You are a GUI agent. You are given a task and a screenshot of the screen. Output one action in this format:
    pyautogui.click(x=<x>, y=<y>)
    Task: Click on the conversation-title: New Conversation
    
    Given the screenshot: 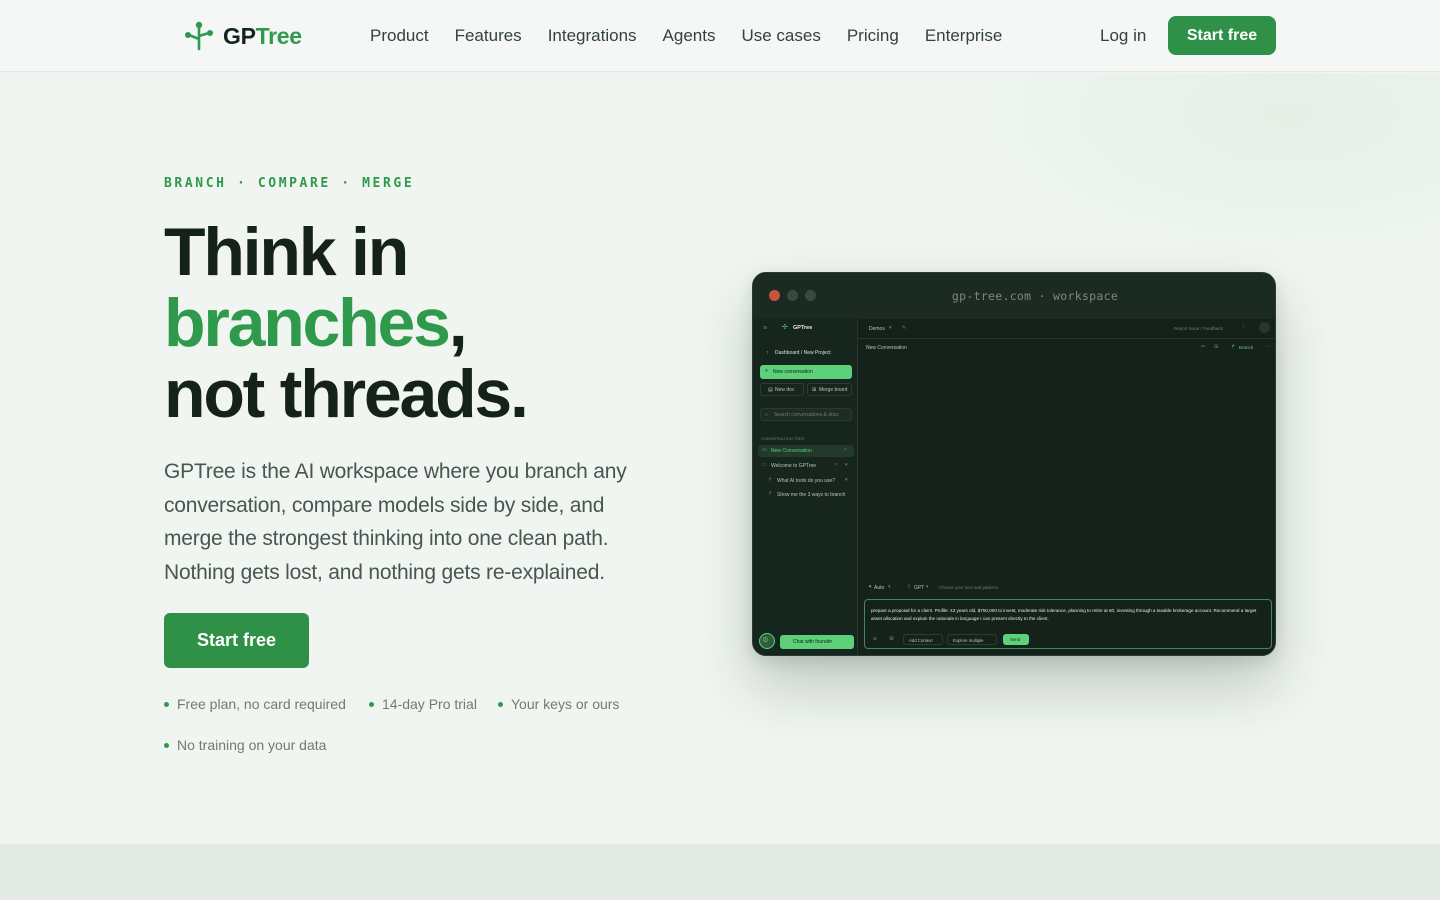 What is the action you would take?
    pyautogui.click(x=886, y=348)
    